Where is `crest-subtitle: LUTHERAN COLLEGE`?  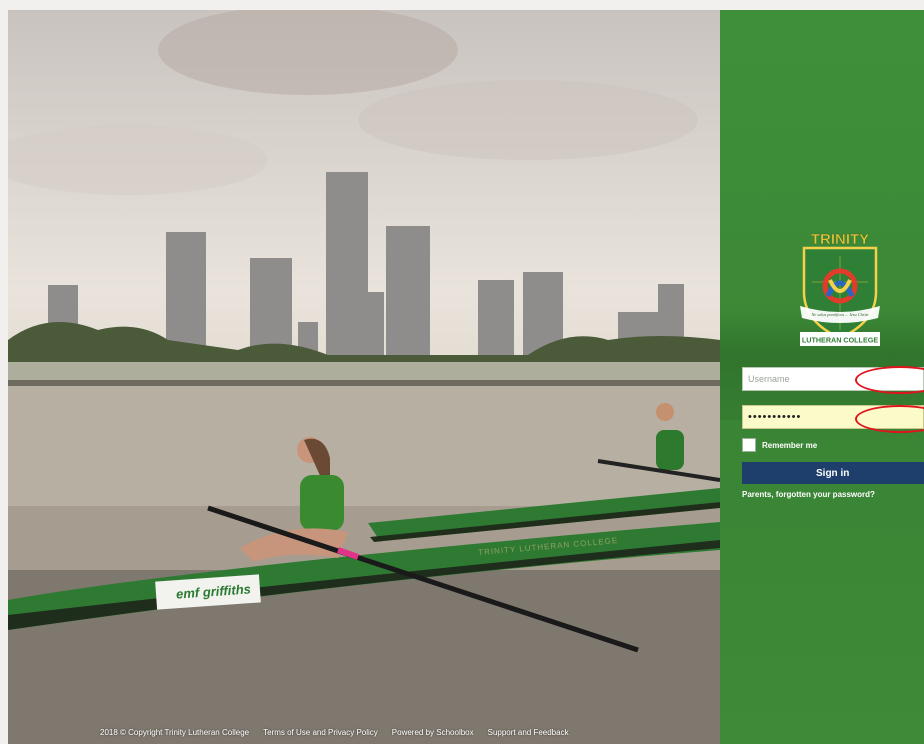
crest-subtitle: LUTHERAN COLLEGE is located at coordinates (840, 340).